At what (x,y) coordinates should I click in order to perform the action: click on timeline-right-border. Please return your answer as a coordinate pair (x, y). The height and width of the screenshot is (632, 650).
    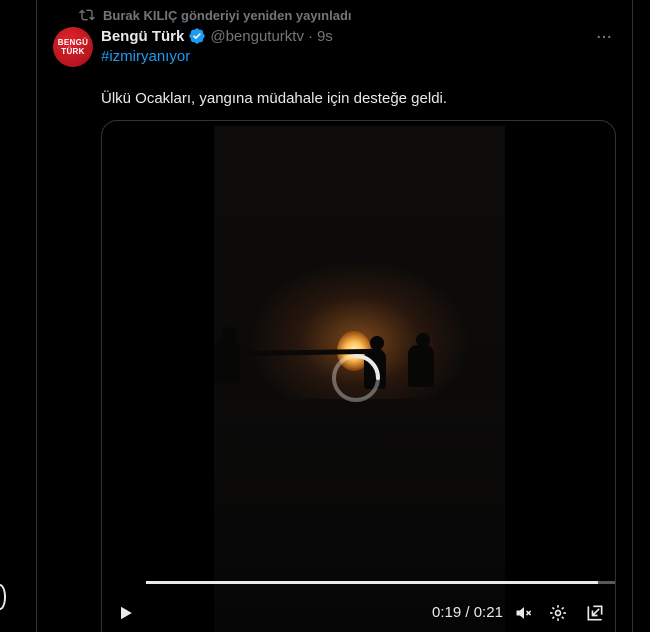
    Looking at the image, I should click on (632, 316).